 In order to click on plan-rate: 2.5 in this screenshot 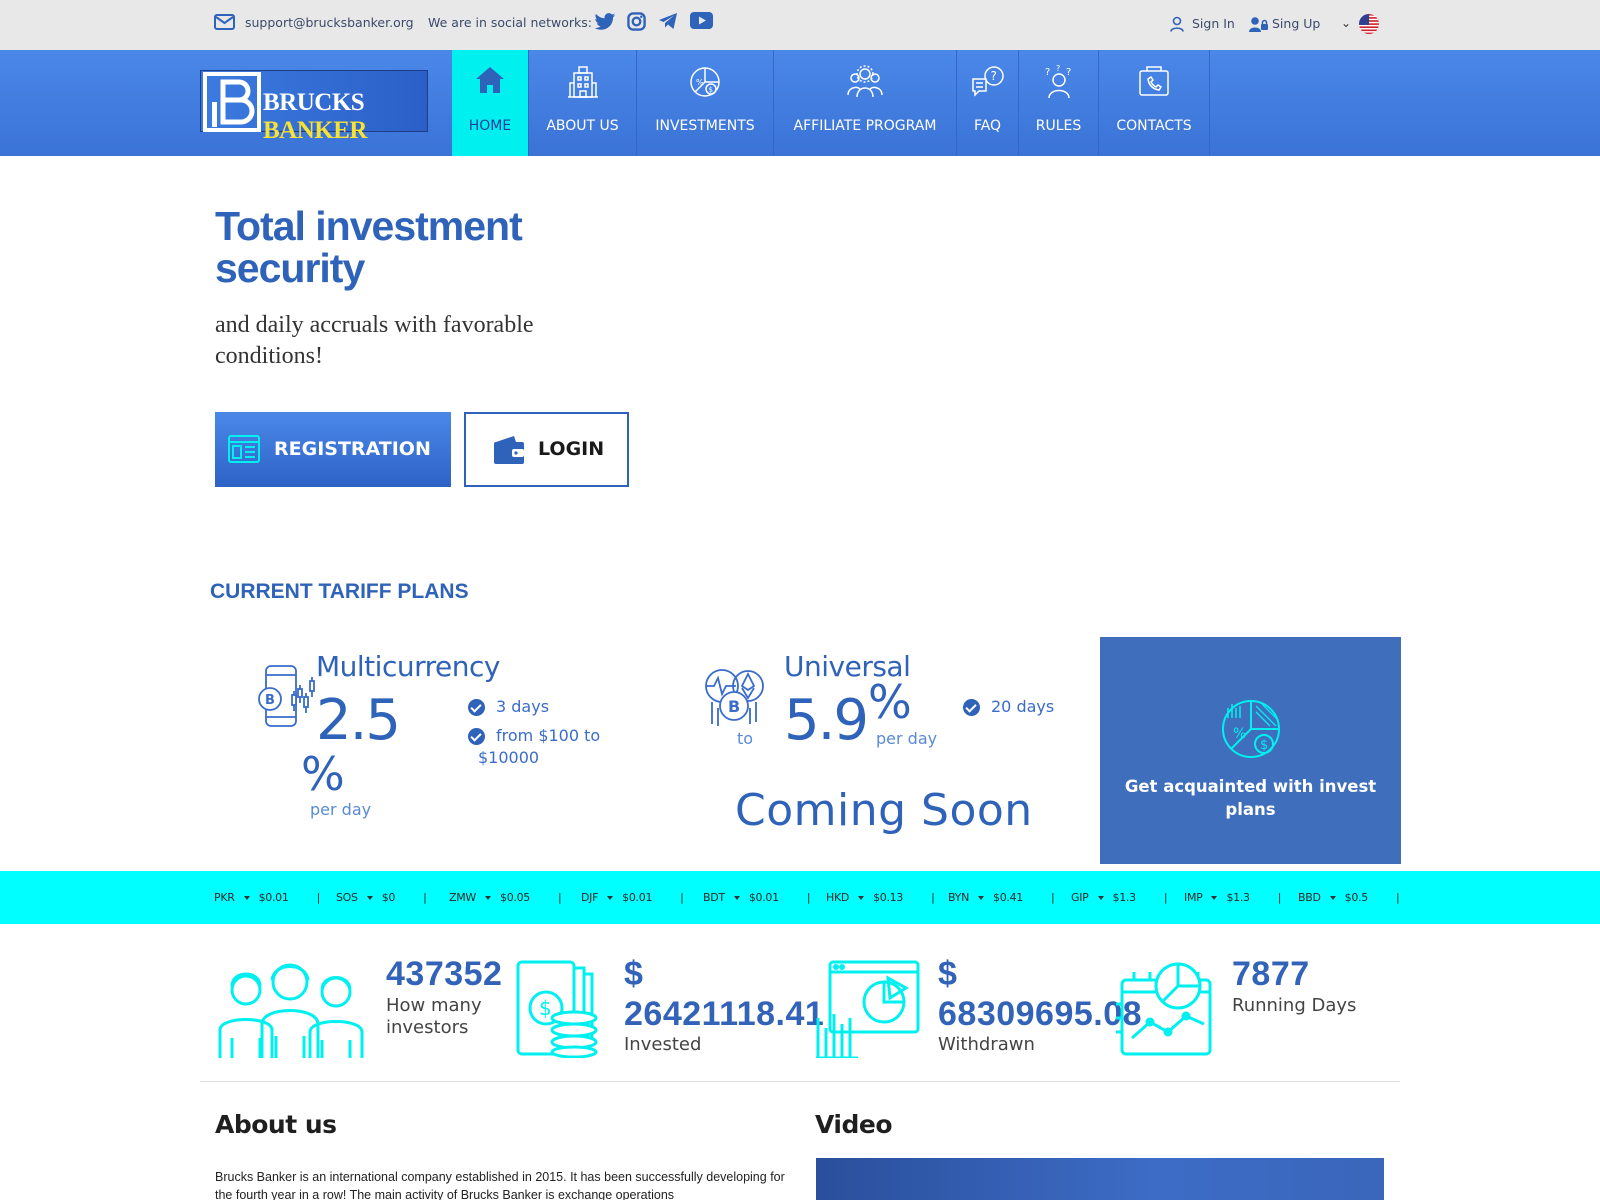, I will do `click(358, 720)`.